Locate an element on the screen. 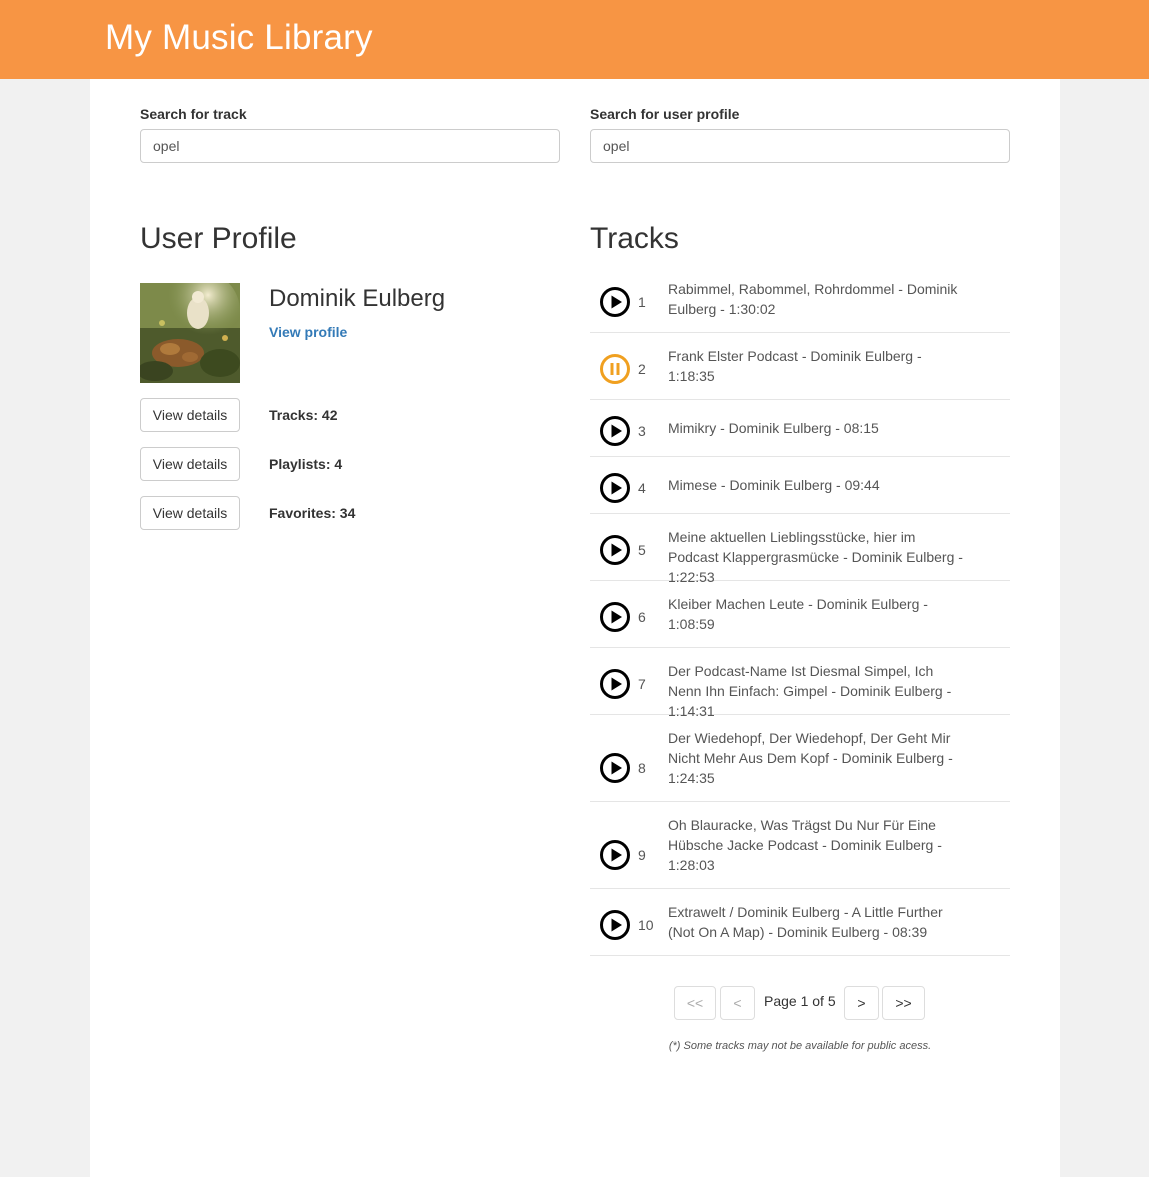  tracks-heading: Tracks is located at coordinates (634, 238).